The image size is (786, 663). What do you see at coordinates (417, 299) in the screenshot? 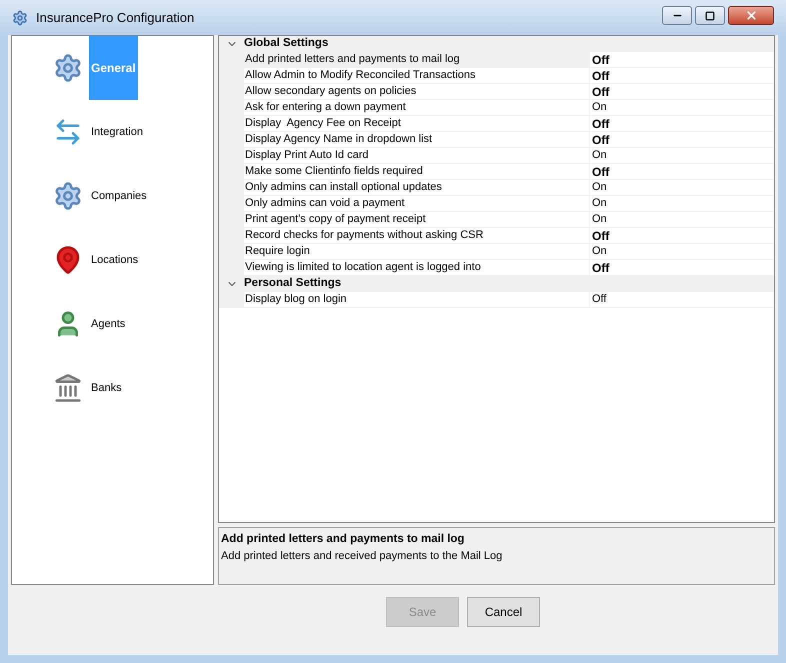
I see `property-name: Display blog on login` at bounding box center [417, 299].